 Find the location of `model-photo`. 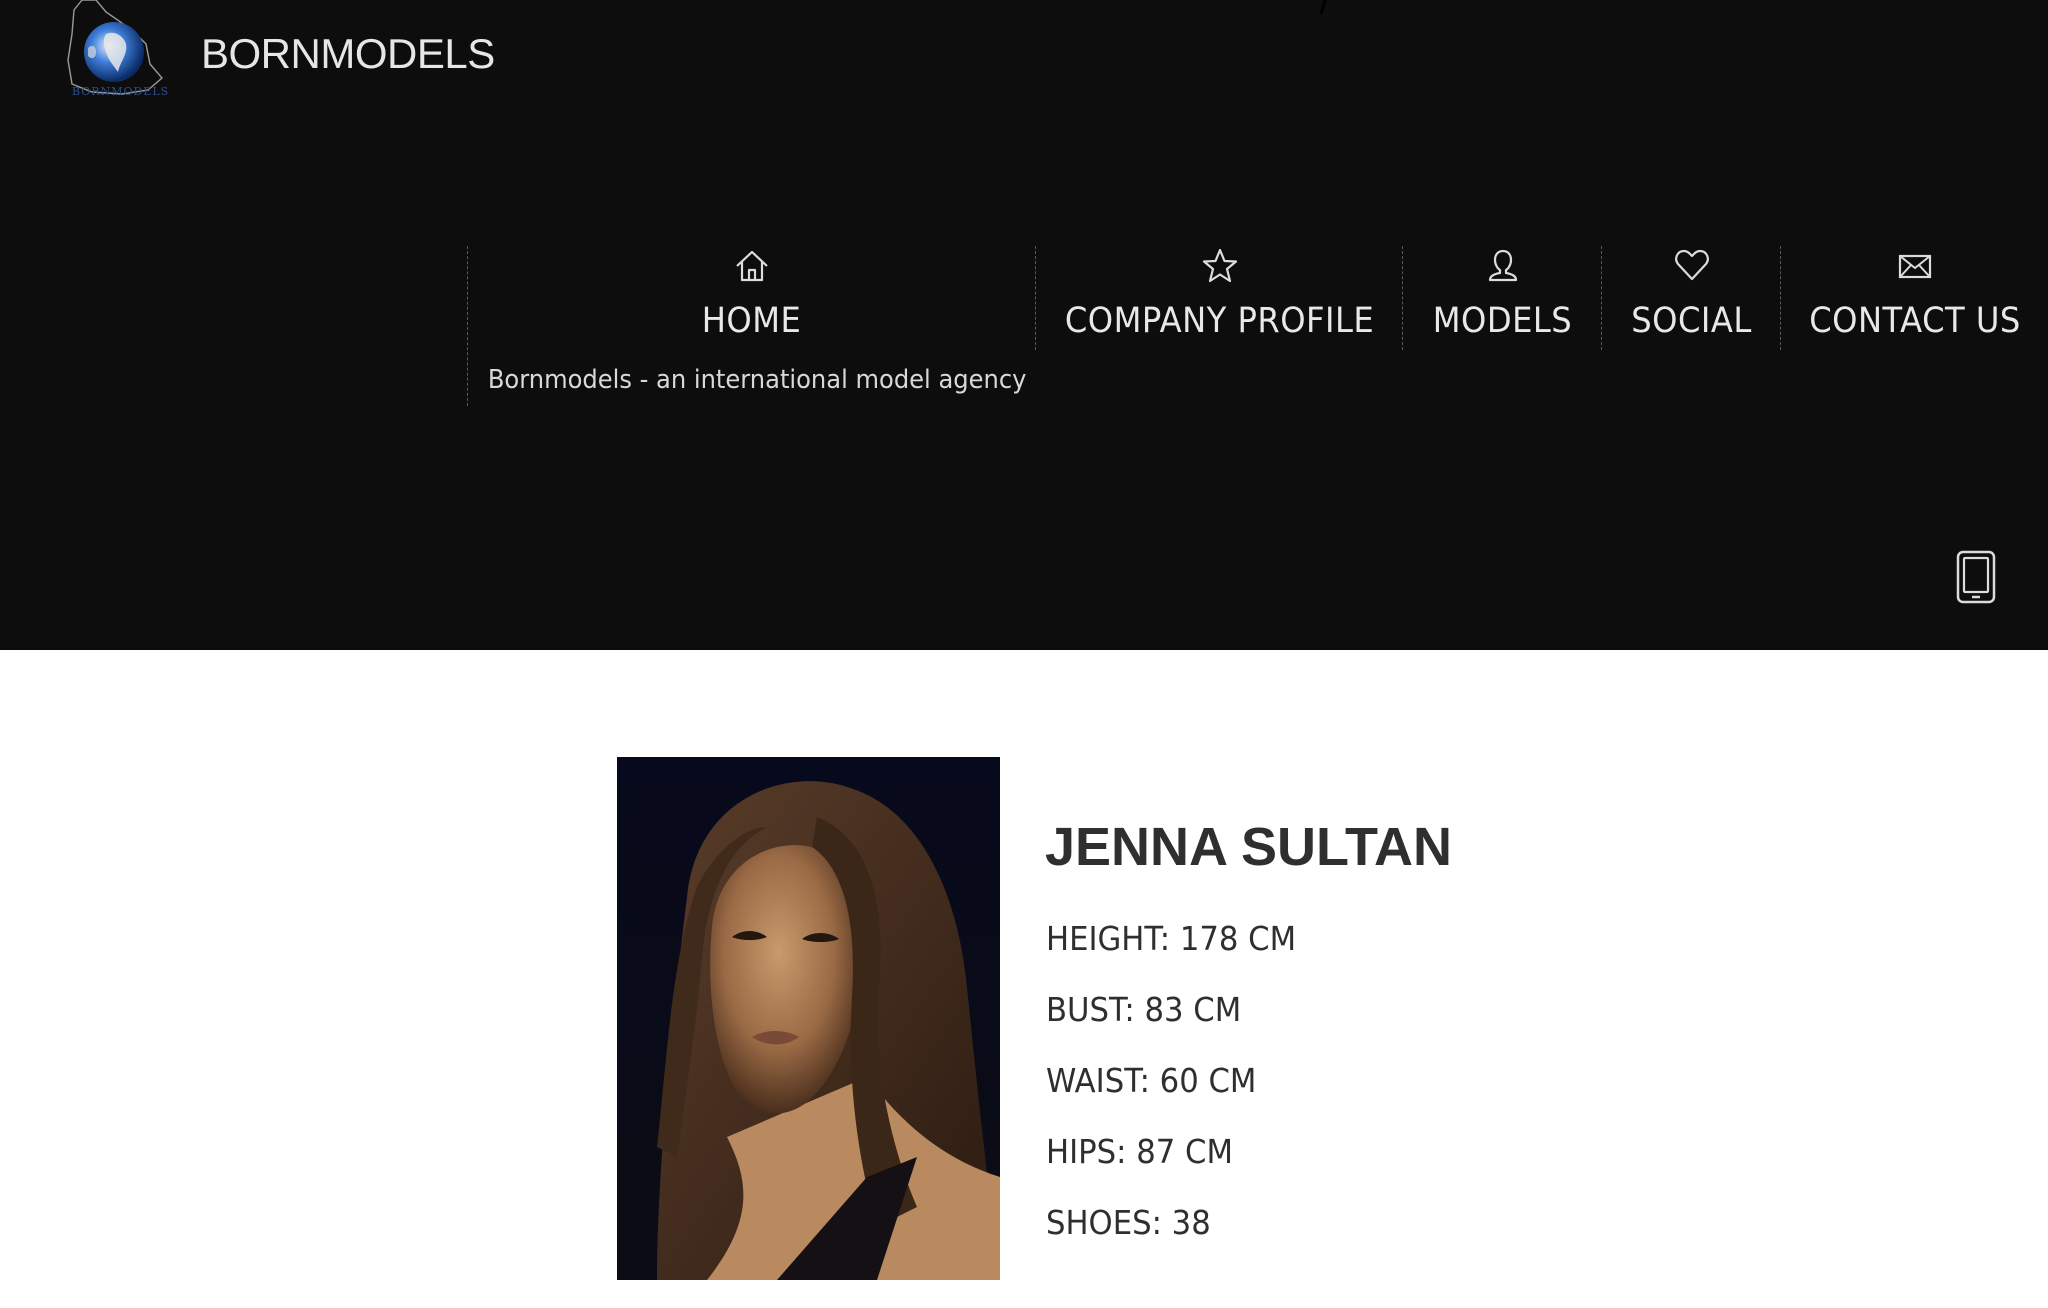

model-photo is located at coordinates (808, 1018).